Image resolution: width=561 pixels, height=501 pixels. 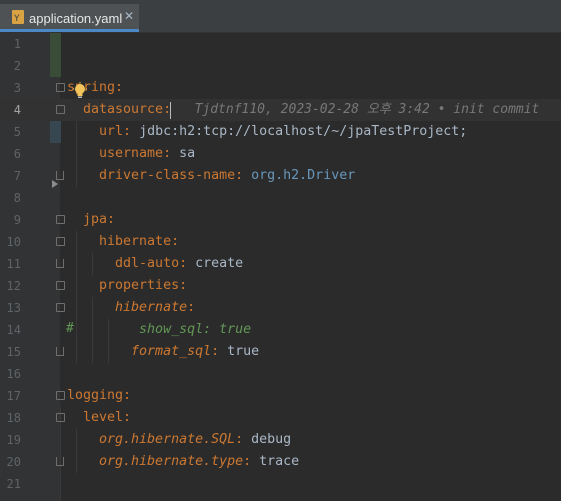 What do you see at coordinates (280, 264) in the screenshot?
I see `code-line: 11 ddl-auto: create` at bounding box center [280, 264].